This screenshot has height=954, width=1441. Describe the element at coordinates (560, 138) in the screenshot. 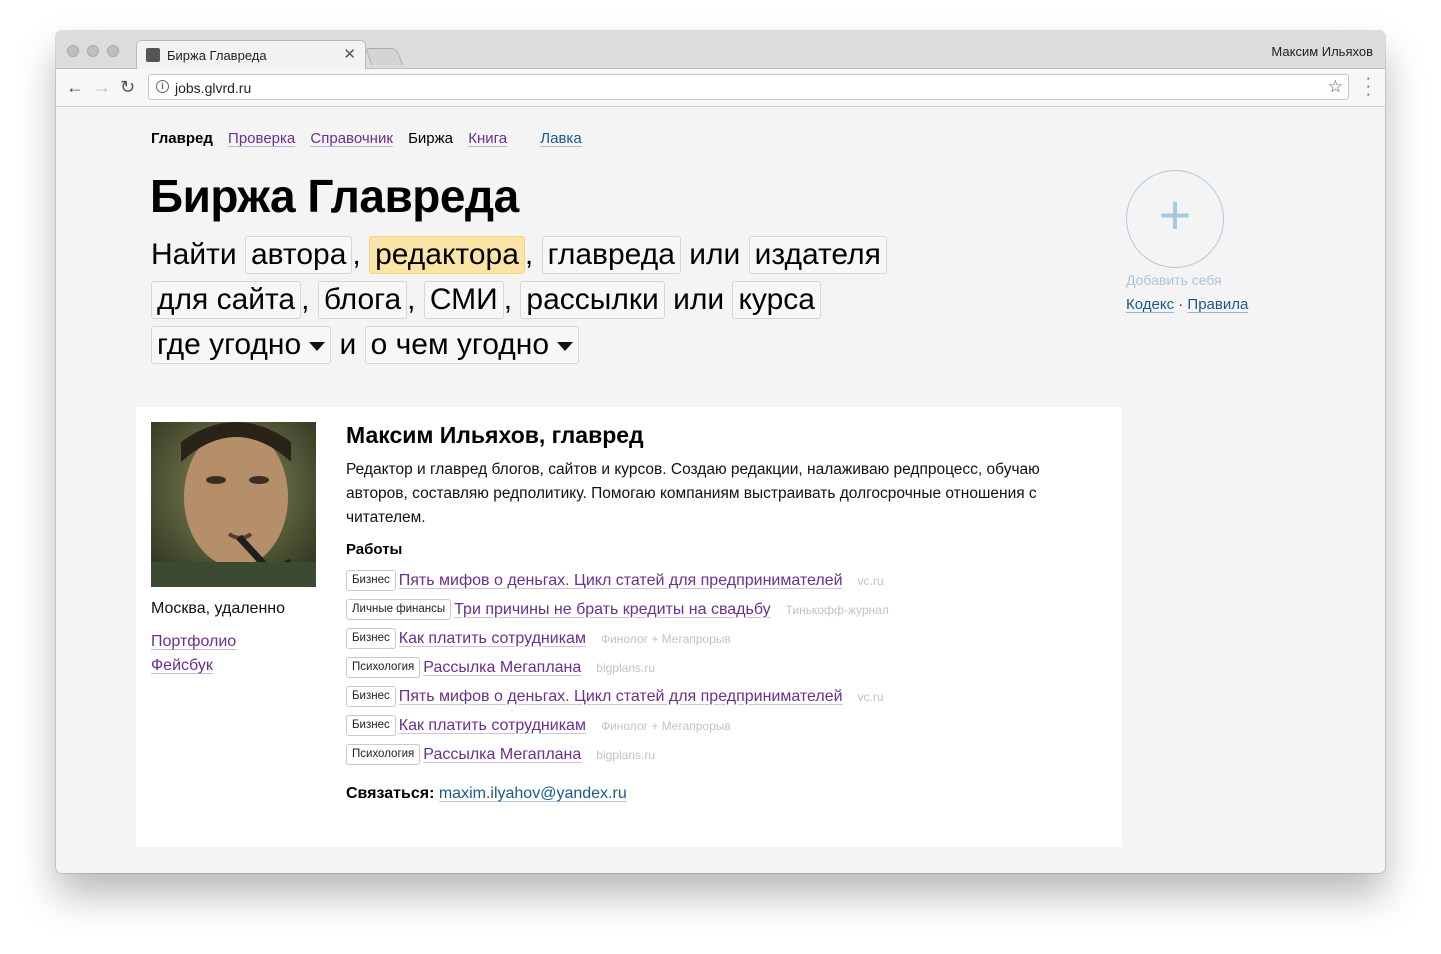

I see `nav-lavka: Лавка` at that location.